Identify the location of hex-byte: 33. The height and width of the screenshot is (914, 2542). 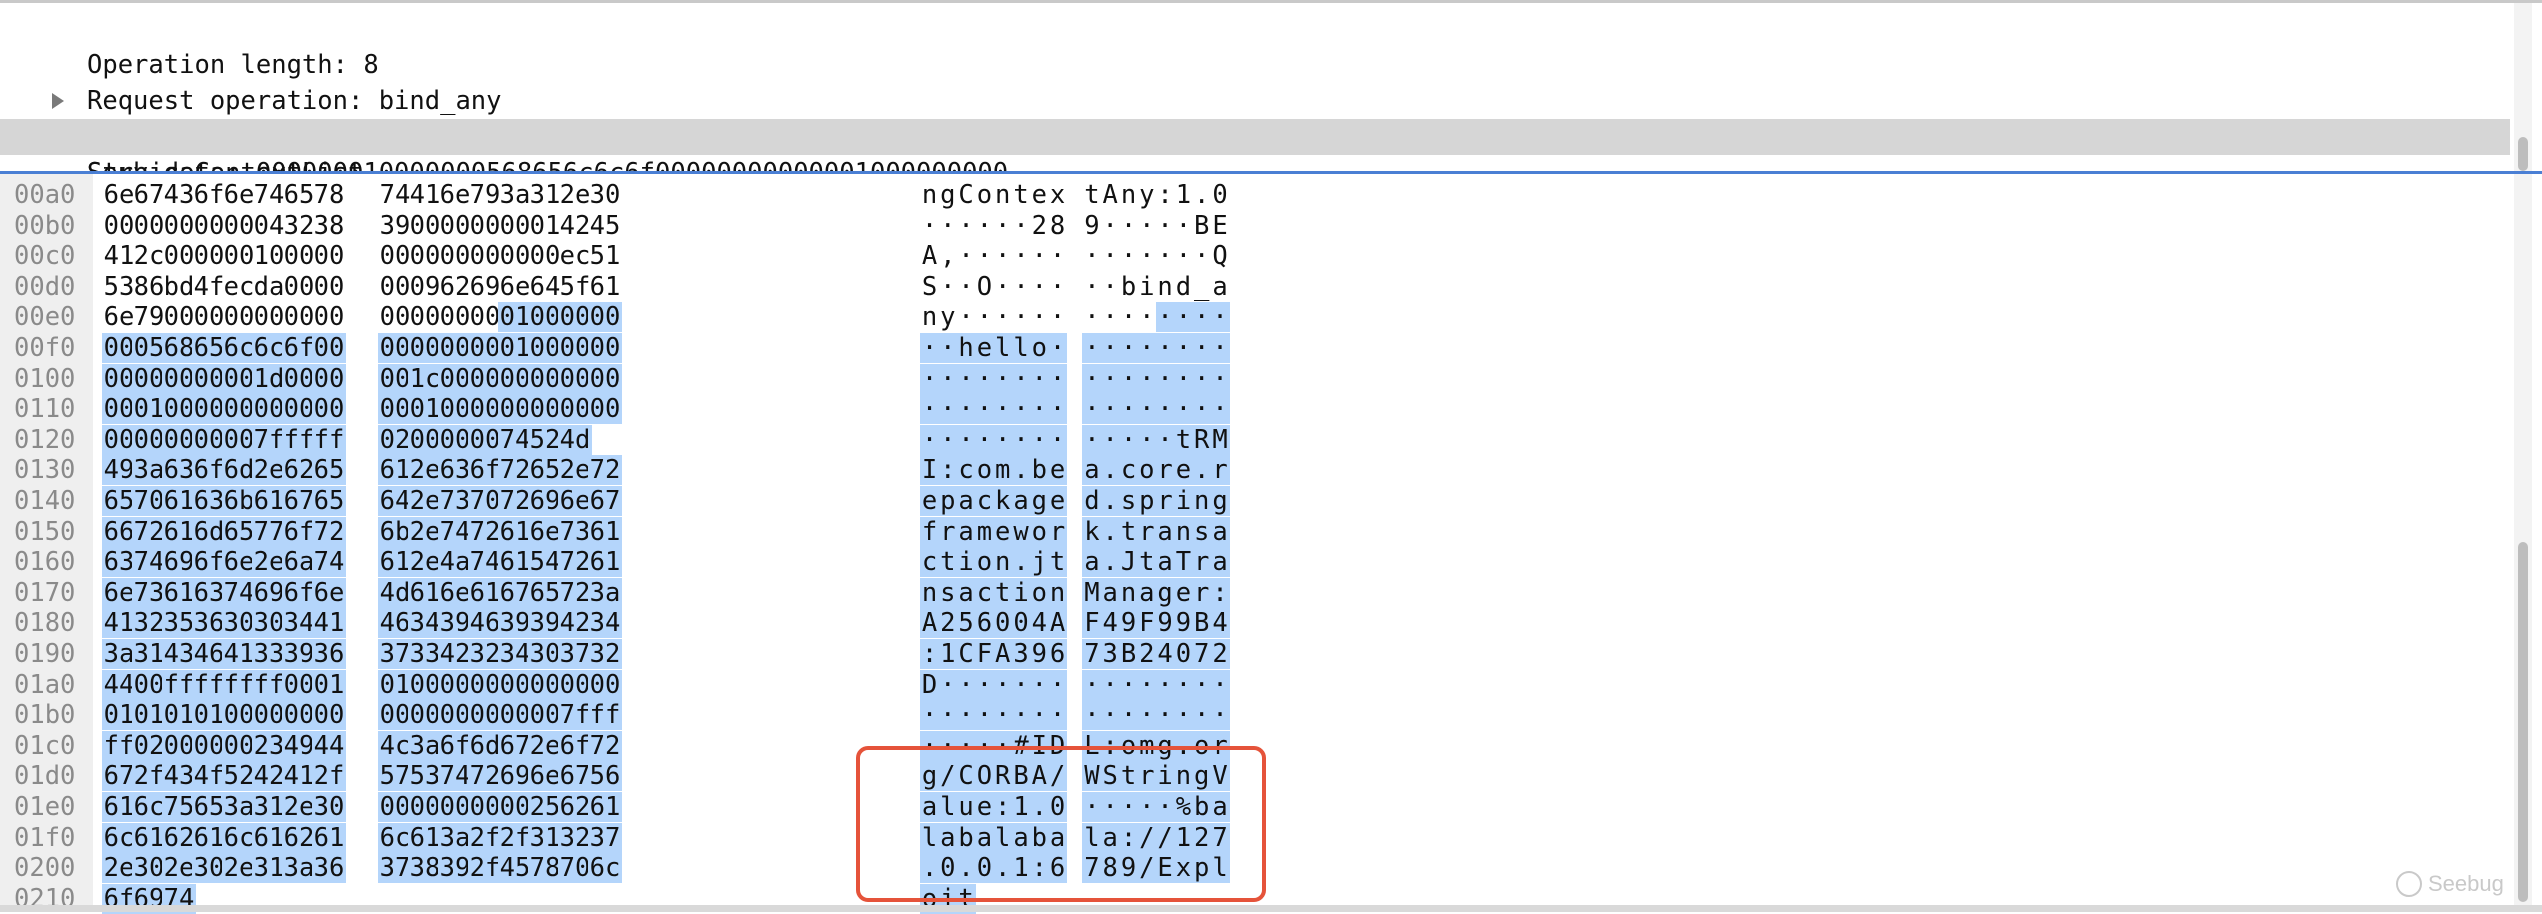
(269, 654).